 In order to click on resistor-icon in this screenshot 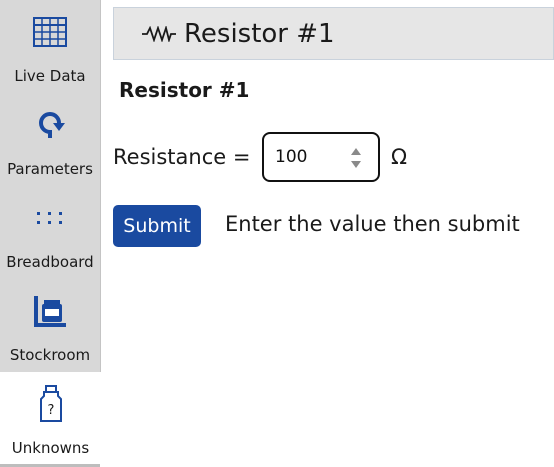, I will do `click(159, 34)`.